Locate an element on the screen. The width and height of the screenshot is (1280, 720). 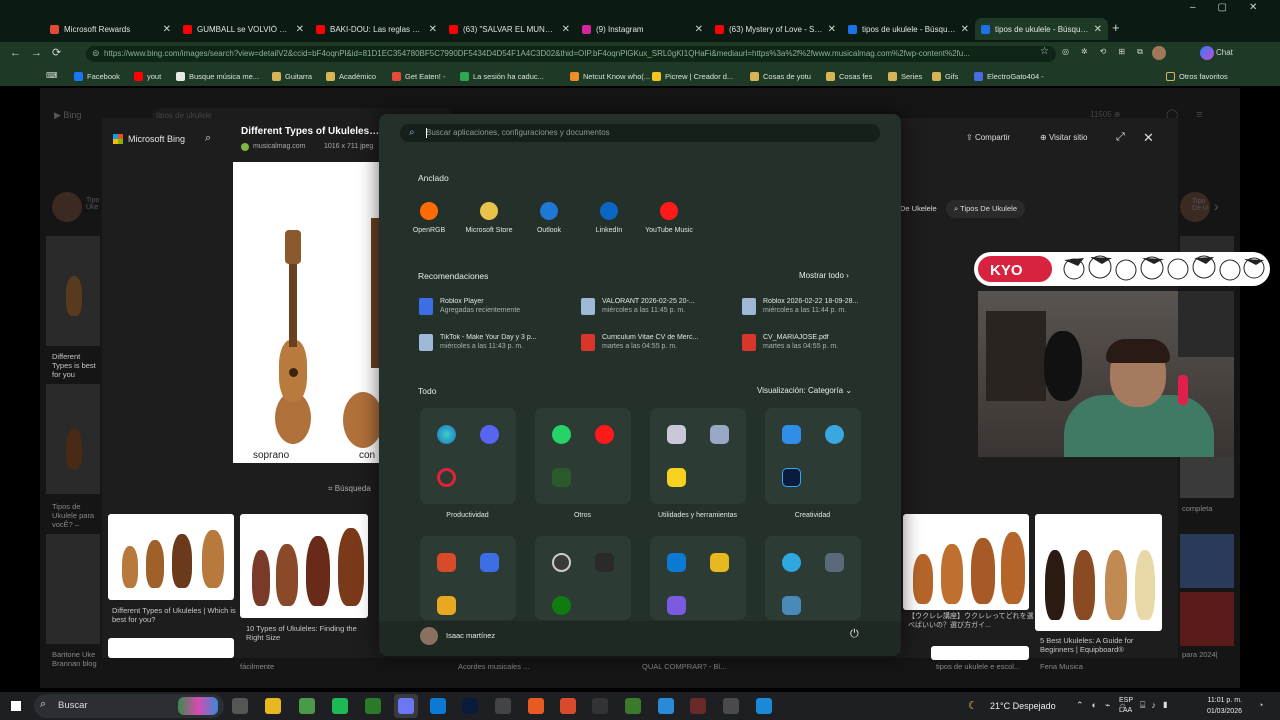
vegas-icon is located at coordinates (698, 706).